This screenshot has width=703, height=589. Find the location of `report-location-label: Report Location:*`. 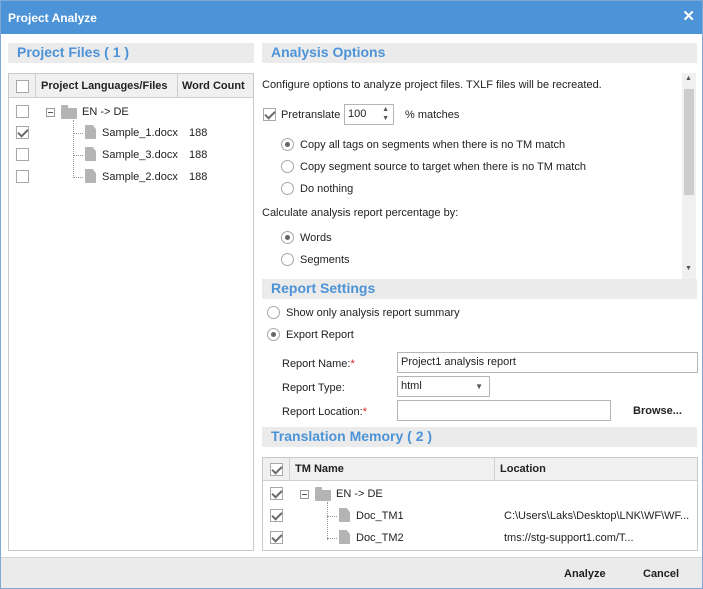

report-location-label: Report Location:* is located at coordinates (324, 412).